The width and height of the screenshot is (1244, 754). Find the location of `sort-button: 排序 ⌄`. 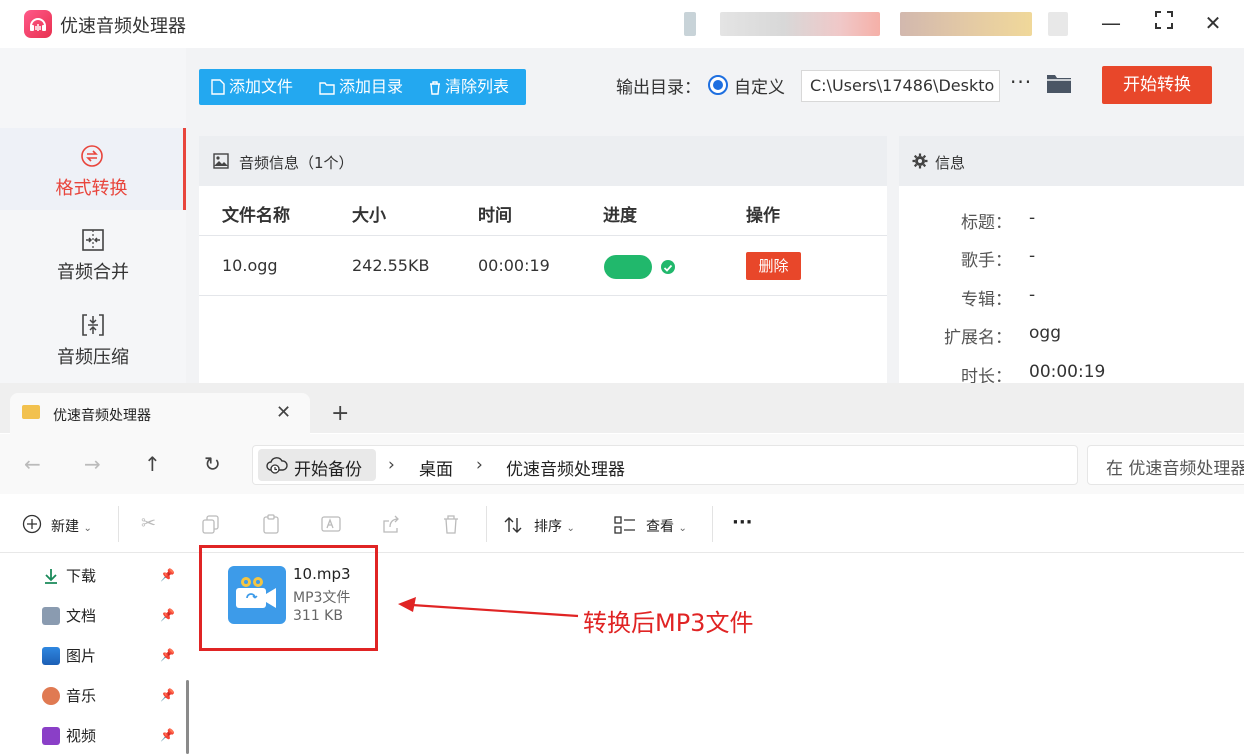

sort-button: 排序 ⌄ is located at coordinates (554, 526).